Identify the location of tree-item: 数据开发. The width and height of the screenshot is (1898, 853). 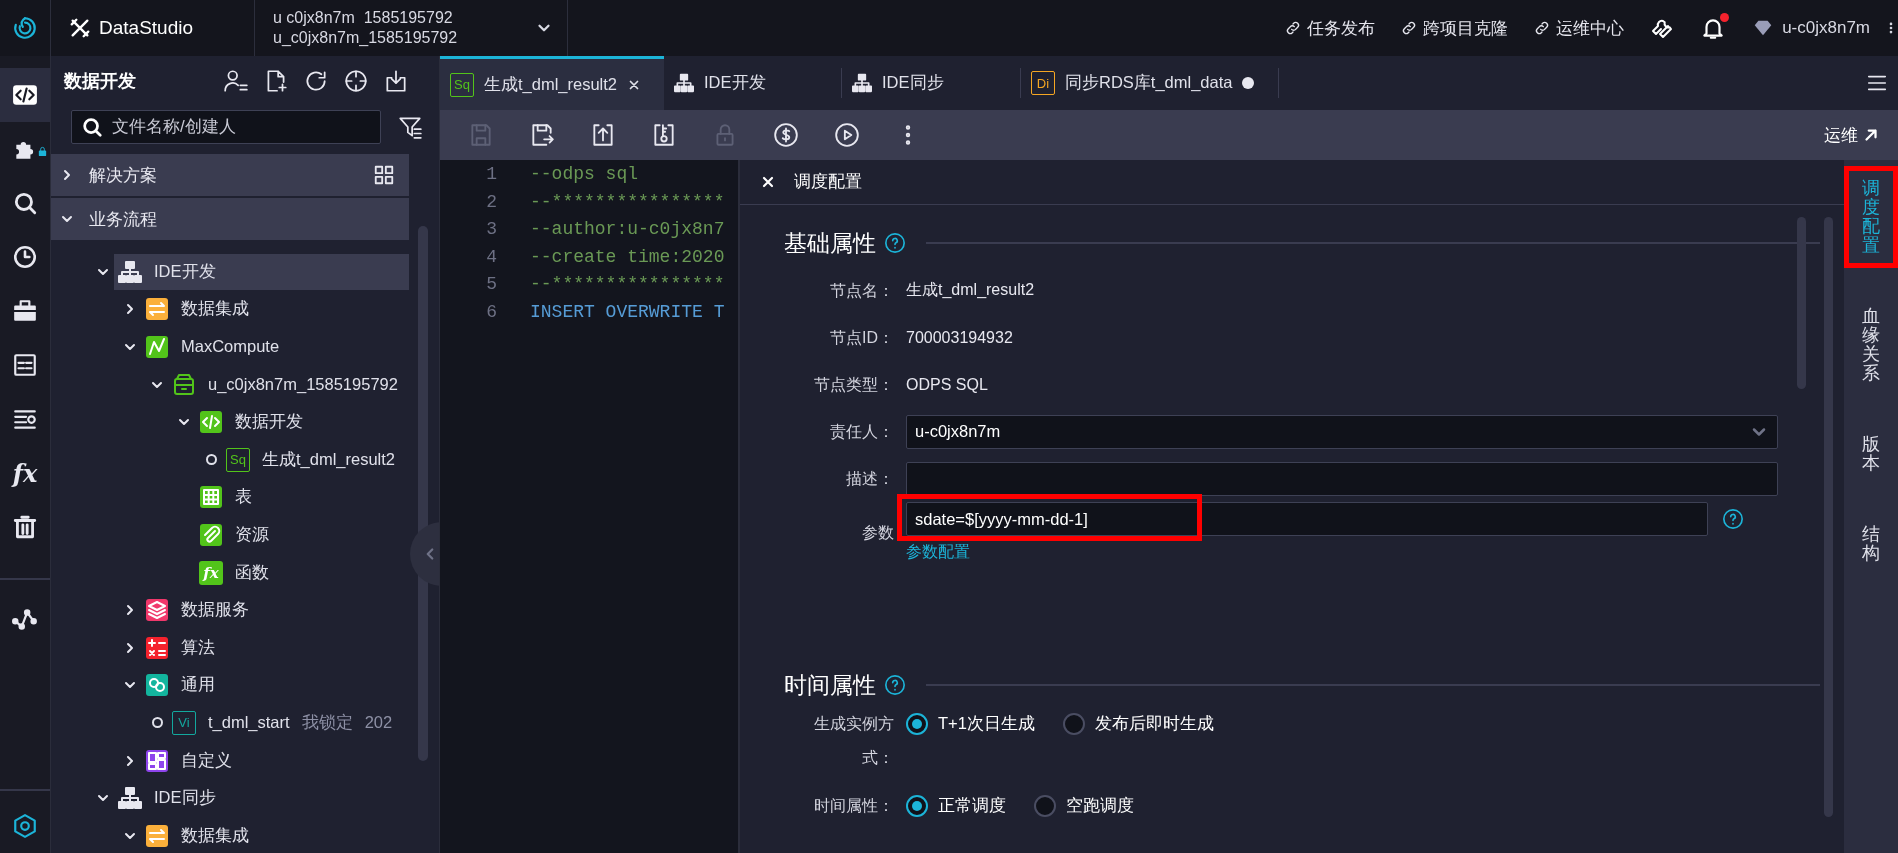
(302, 422).